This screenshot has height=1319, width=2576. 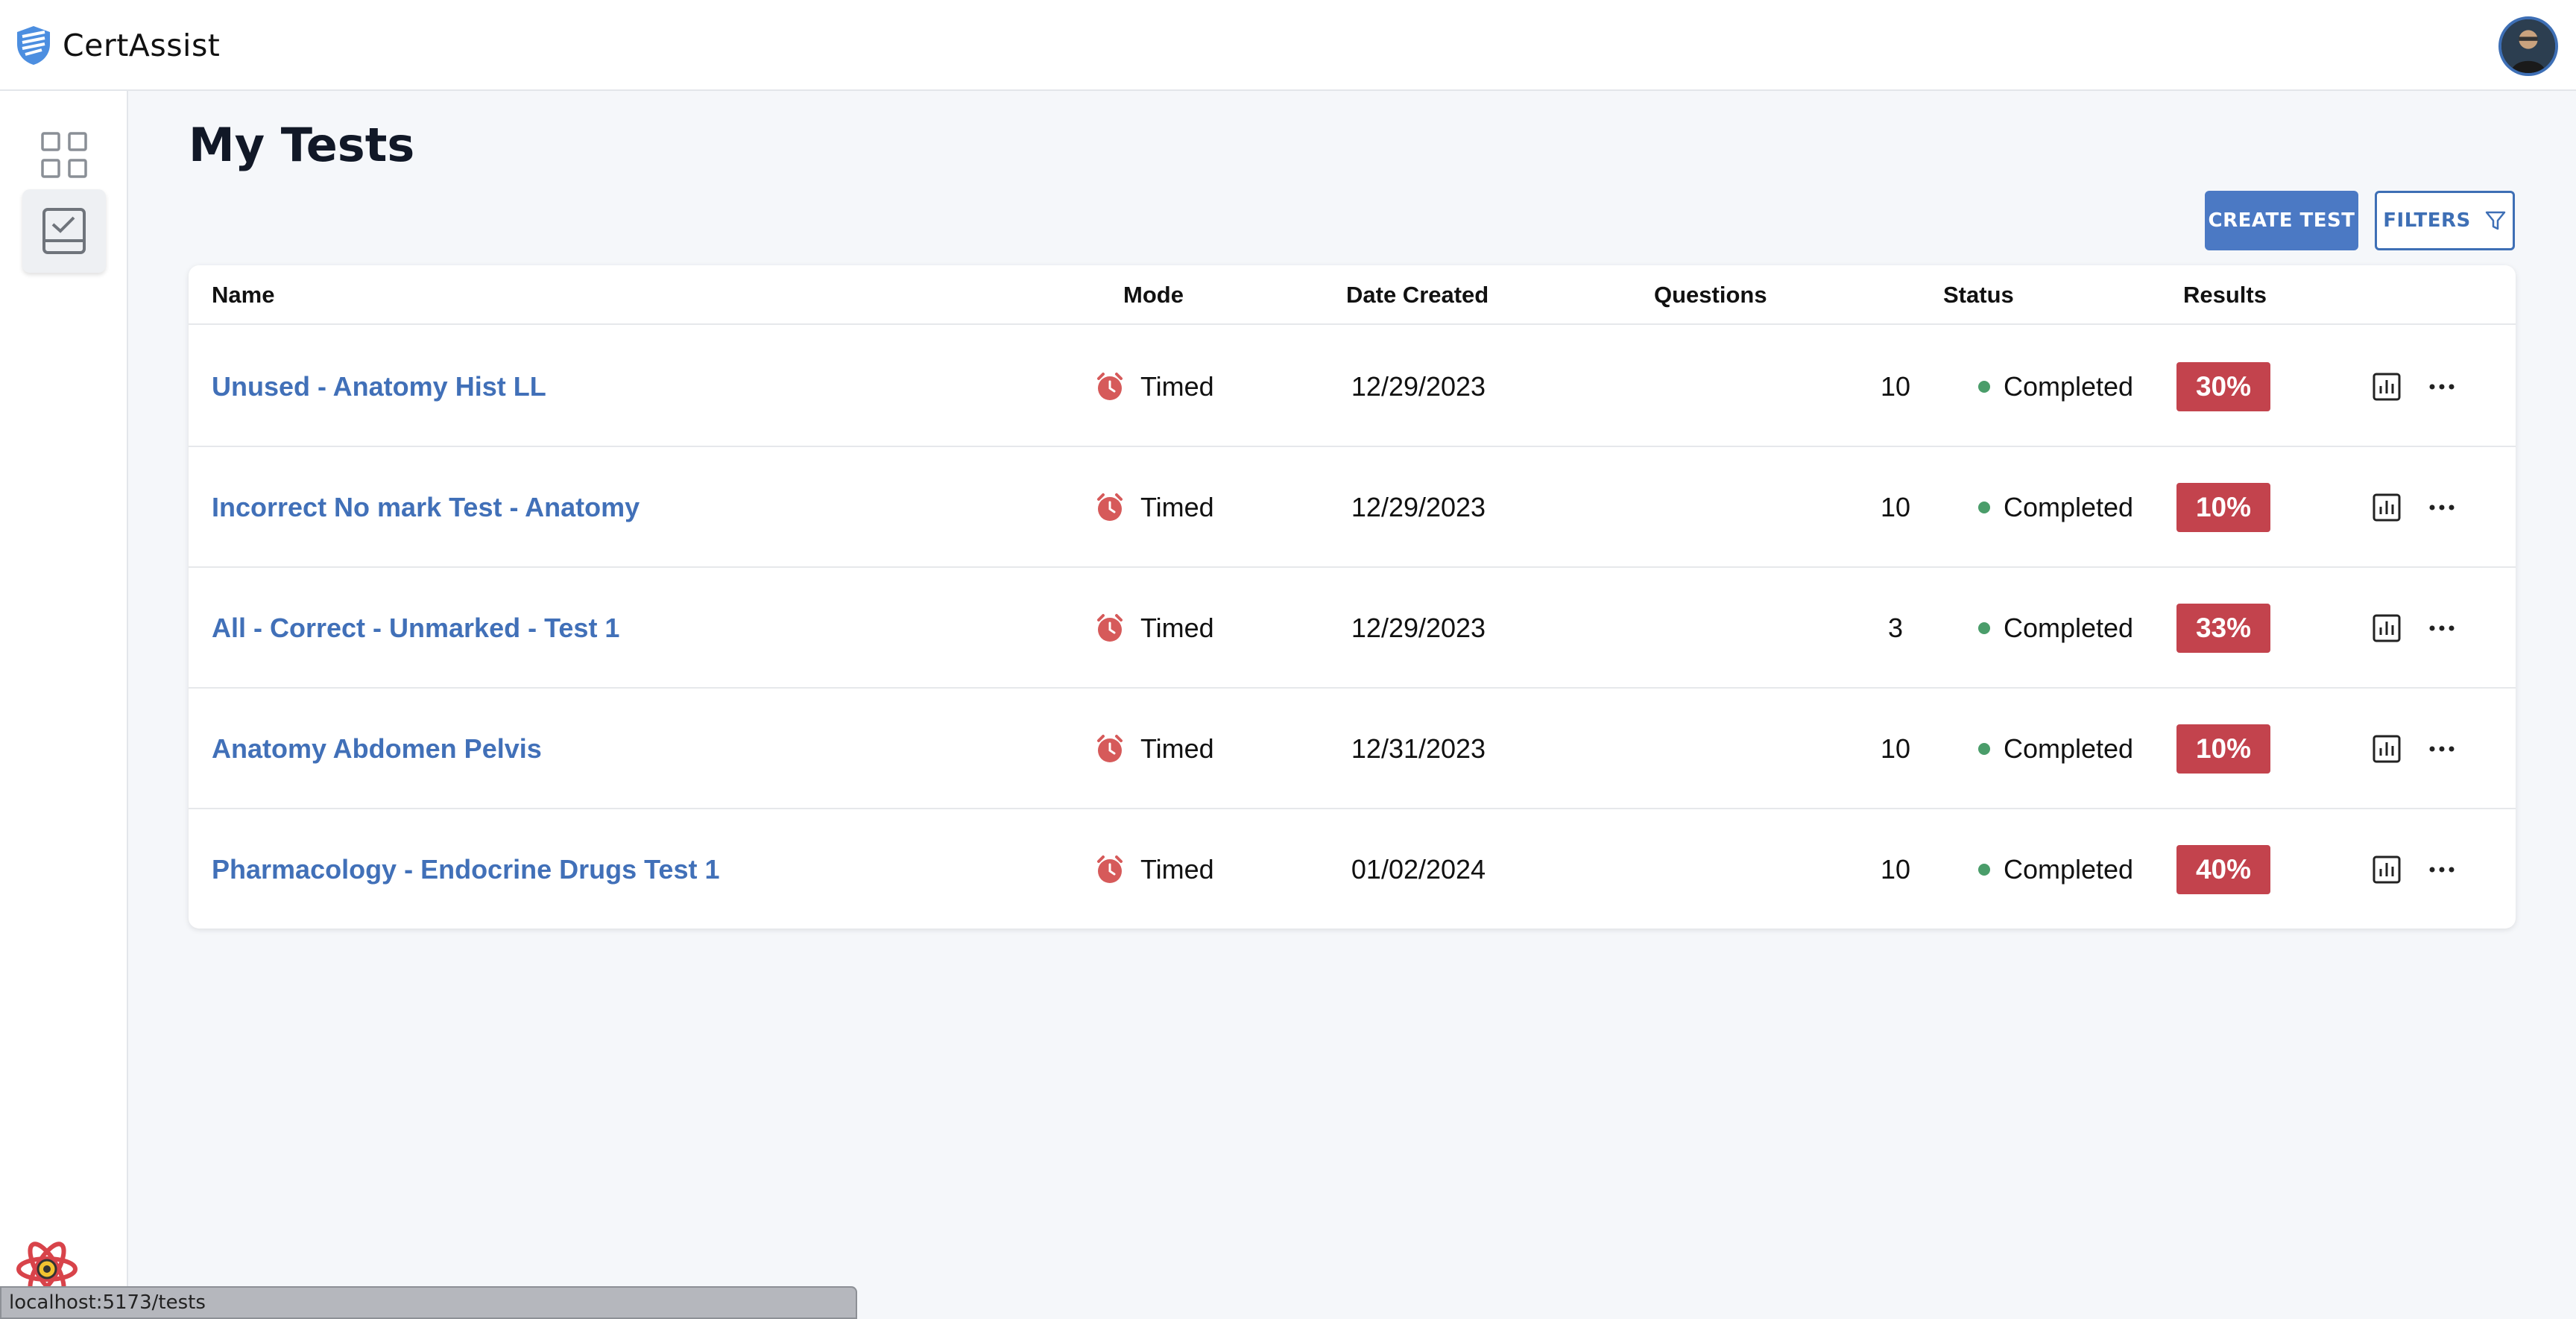 I want to click on shield-logo-icon, so click(x=34, y=45).